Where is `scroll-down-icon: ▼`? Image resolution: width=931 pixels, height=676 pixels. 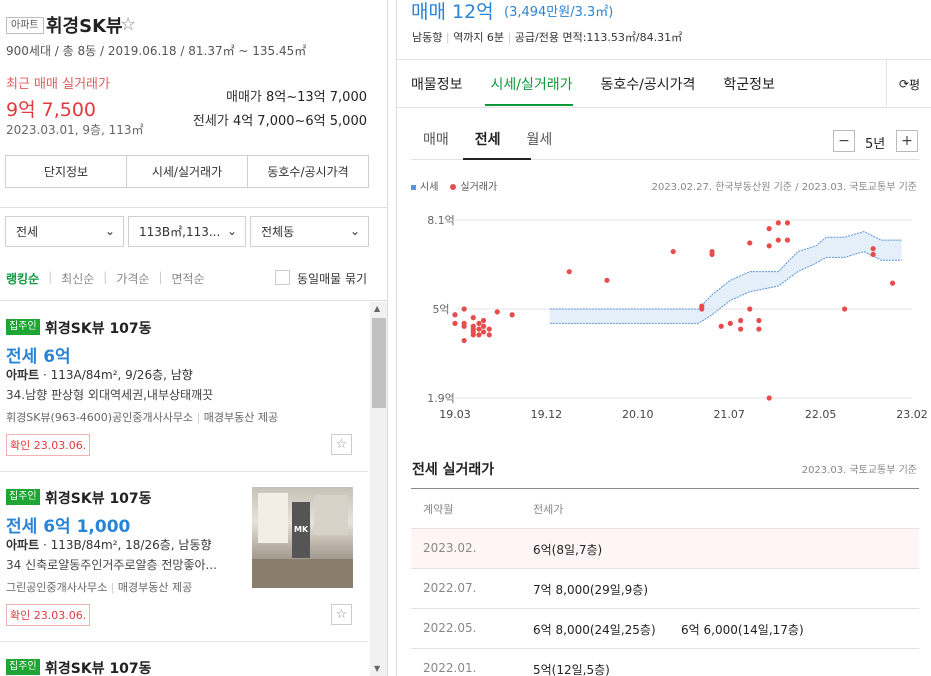
scroll-down-icon: ▼ is located at coordinates (377, 668).